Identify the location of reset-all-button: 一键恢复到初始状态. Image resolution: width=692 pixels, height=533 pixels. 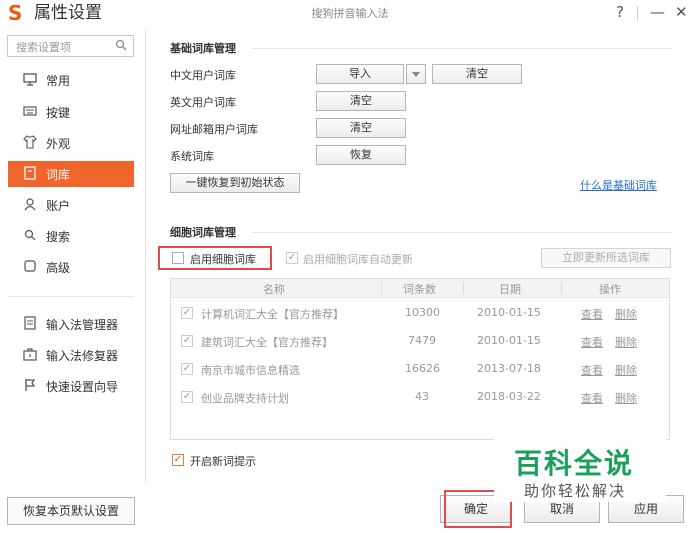
(235, 183).